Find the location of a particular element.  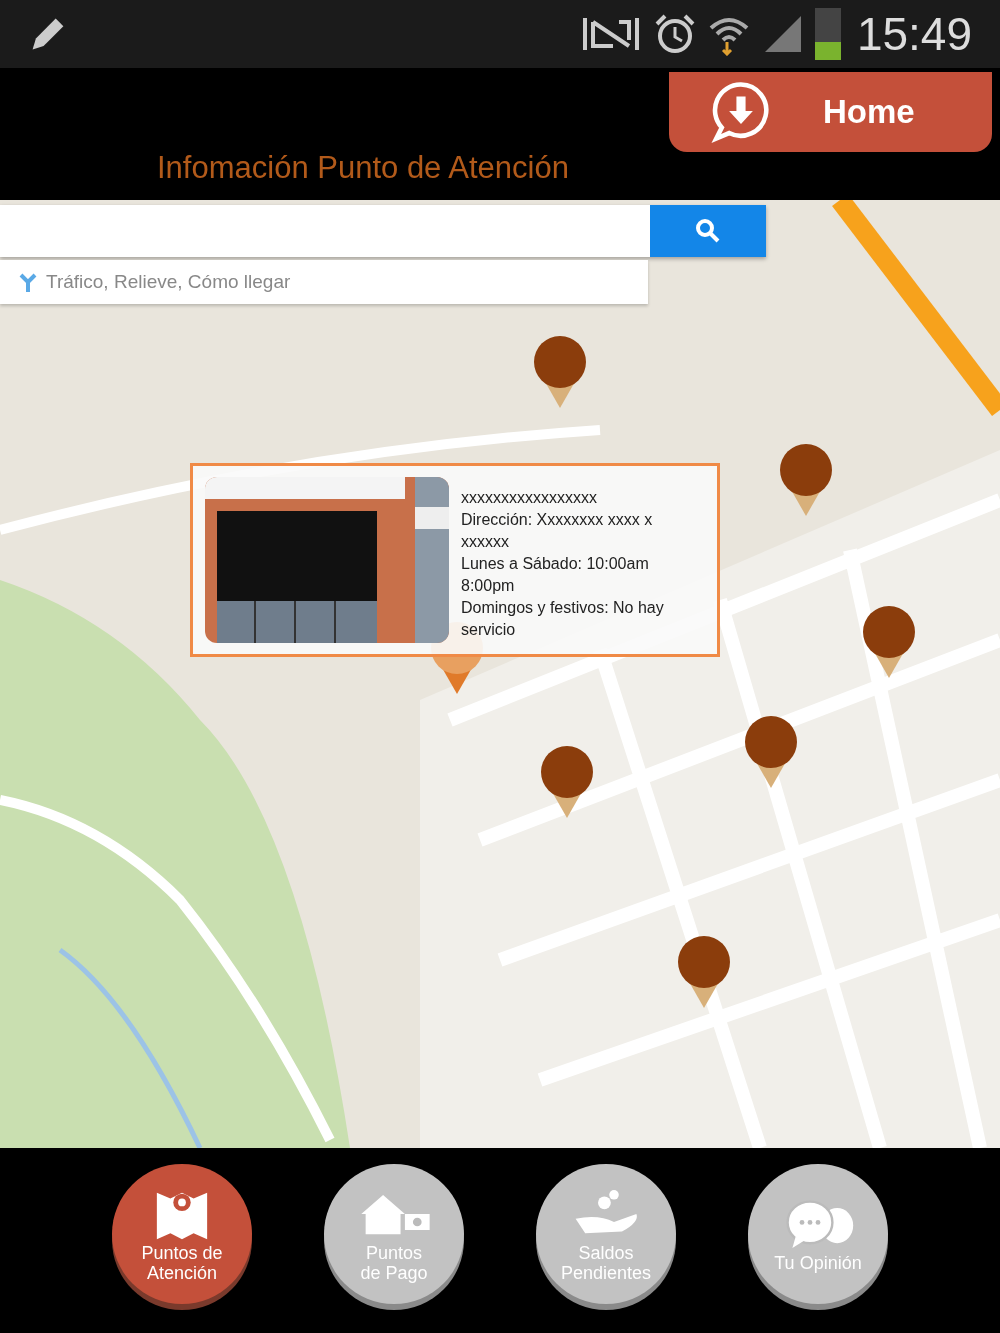

battery-icon is located at coordinates (827, 34).